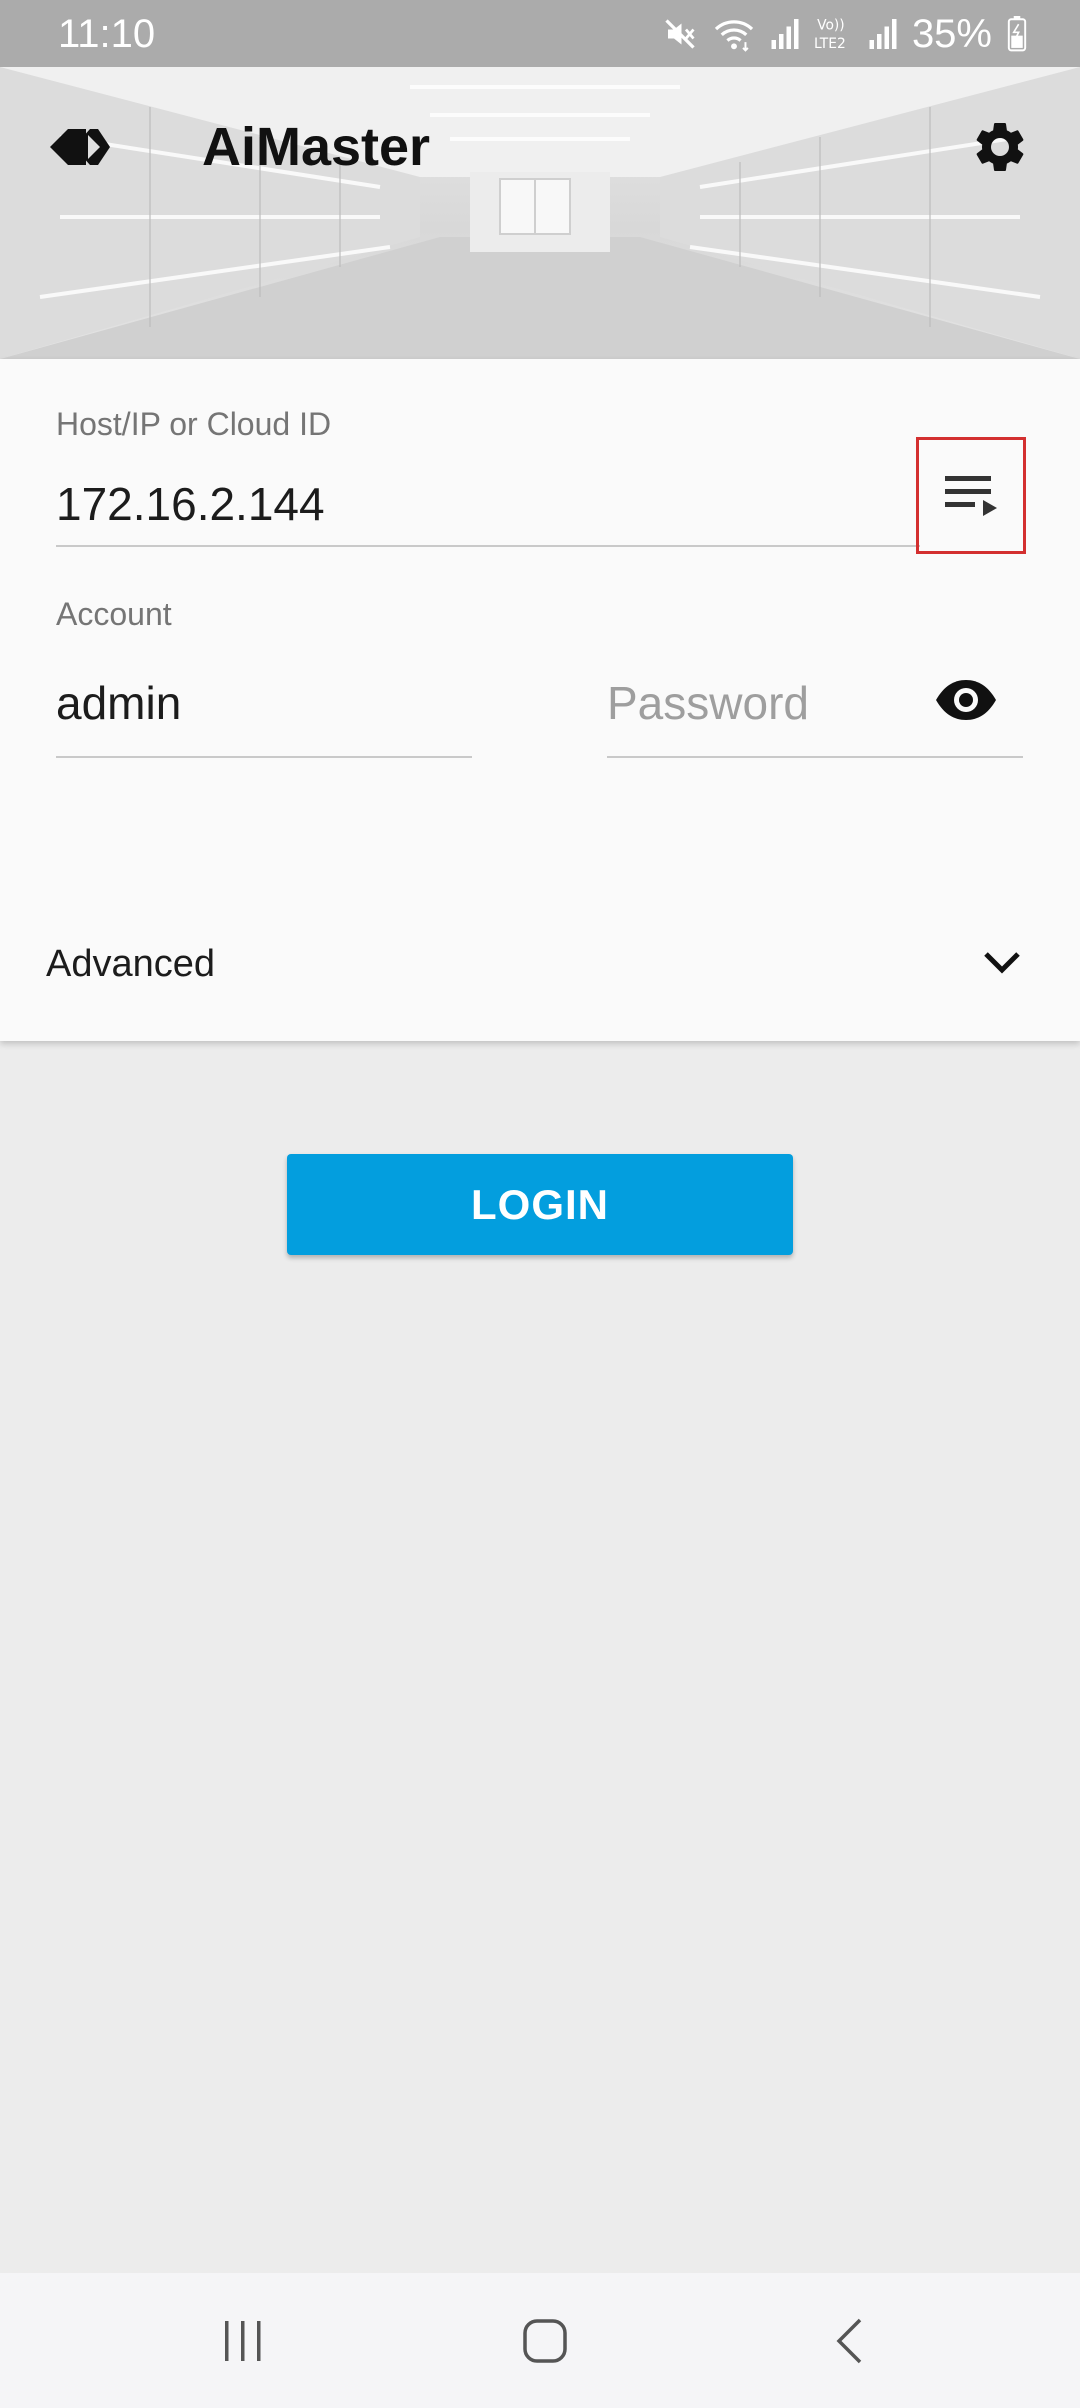  I want to click on battery-percent: 35%, so click(951, 34).